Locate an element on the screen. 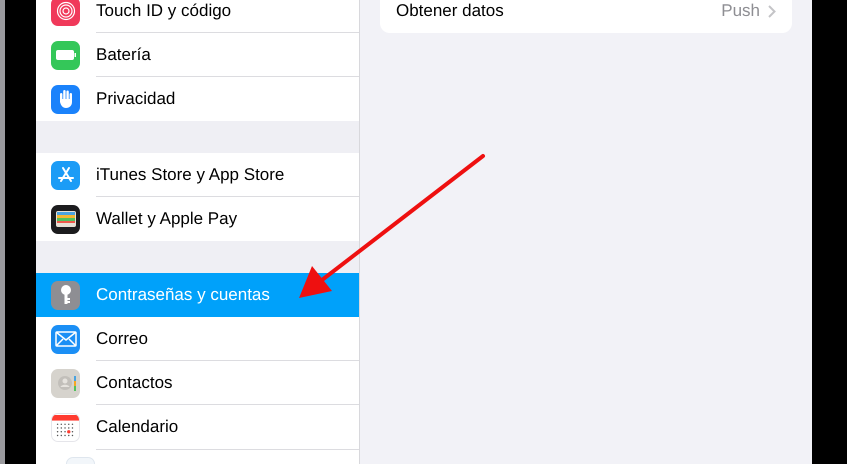 The width and height of the screenshot is (847, 464). battery-icon is located at coordinates (65, 55).